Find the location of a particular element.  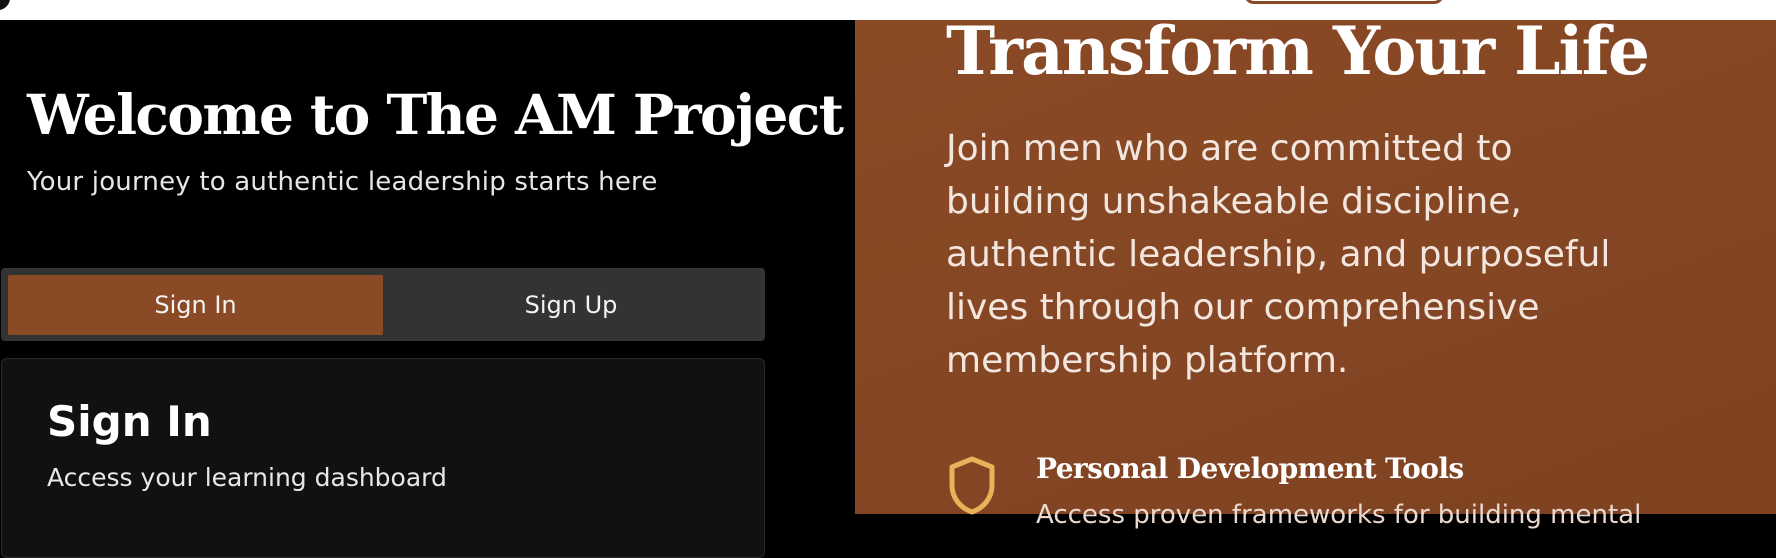

welcome-title: Welcome to The AM Project is located at coordinates (435, 114).